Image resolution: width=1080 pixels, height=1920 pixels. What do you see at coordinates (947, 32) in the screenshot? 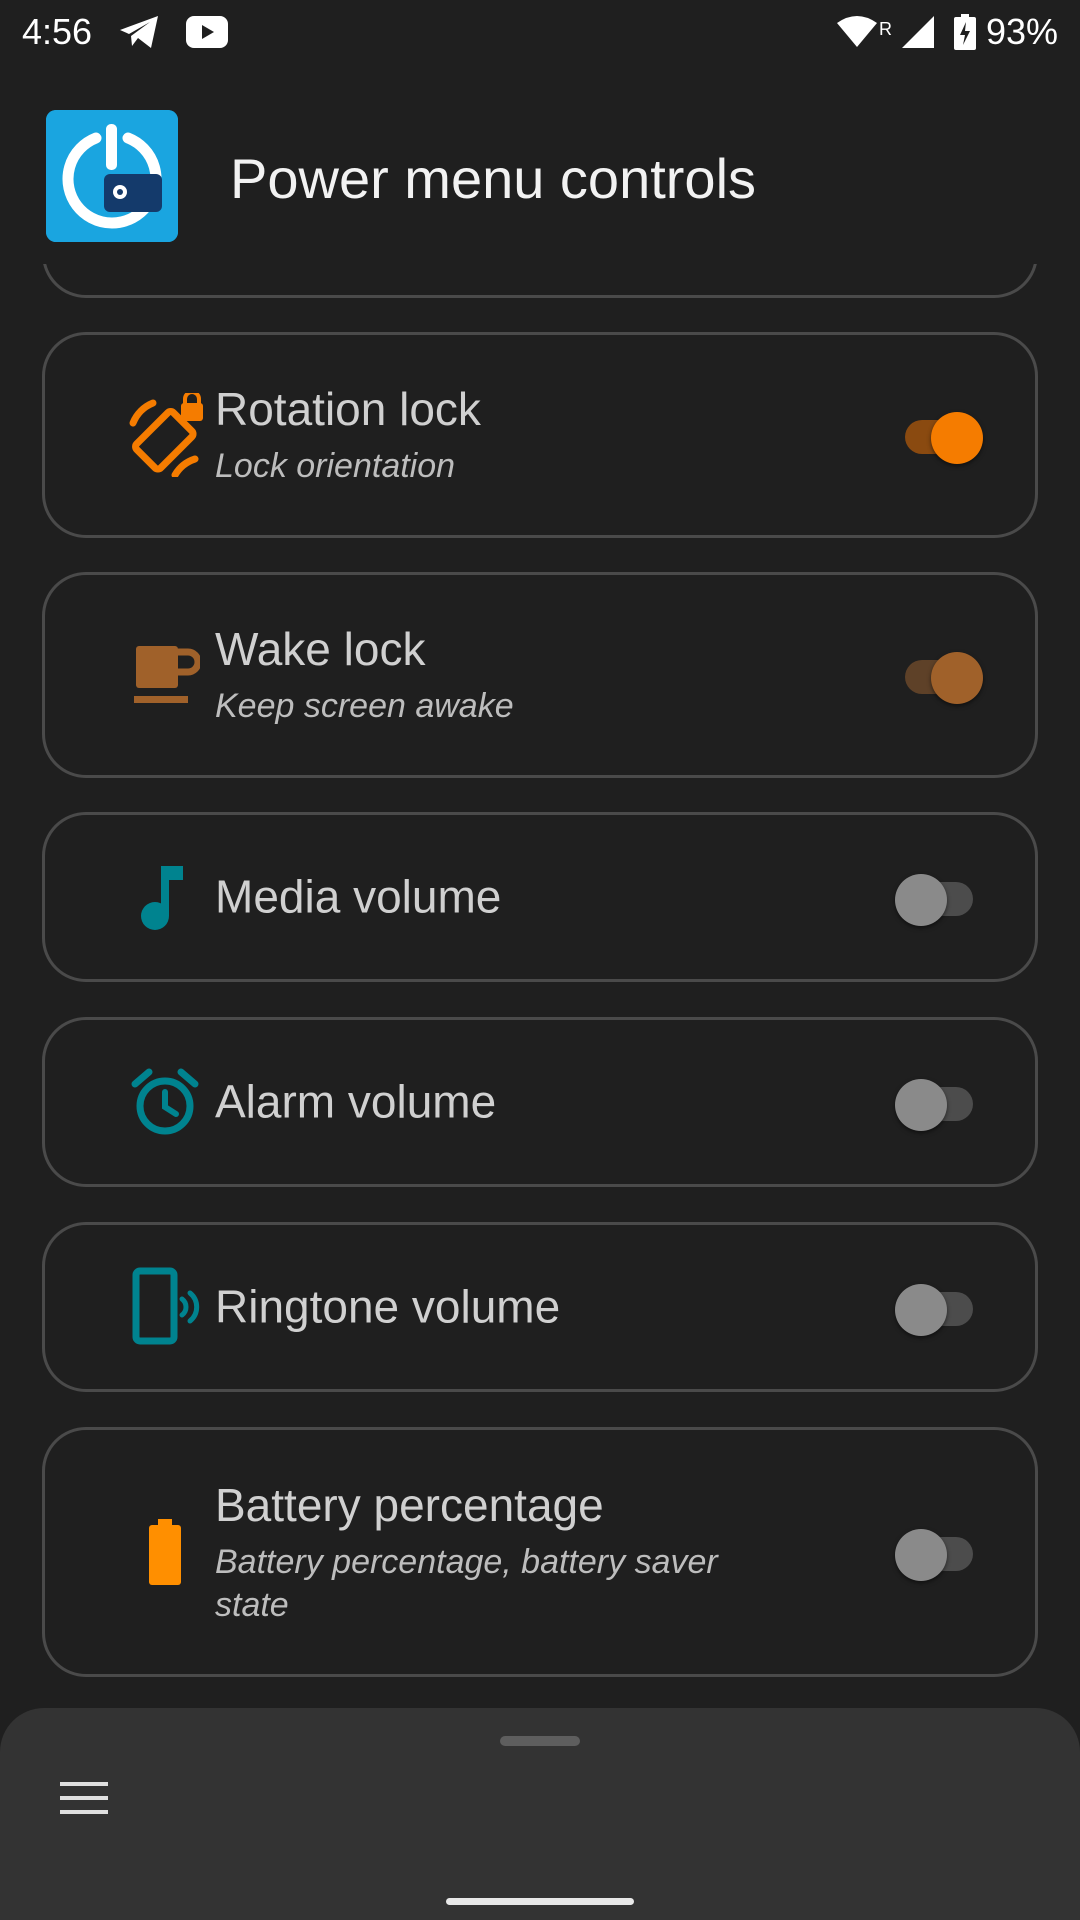
I see `status-right: R 93%` at bounding box center [947, 32].